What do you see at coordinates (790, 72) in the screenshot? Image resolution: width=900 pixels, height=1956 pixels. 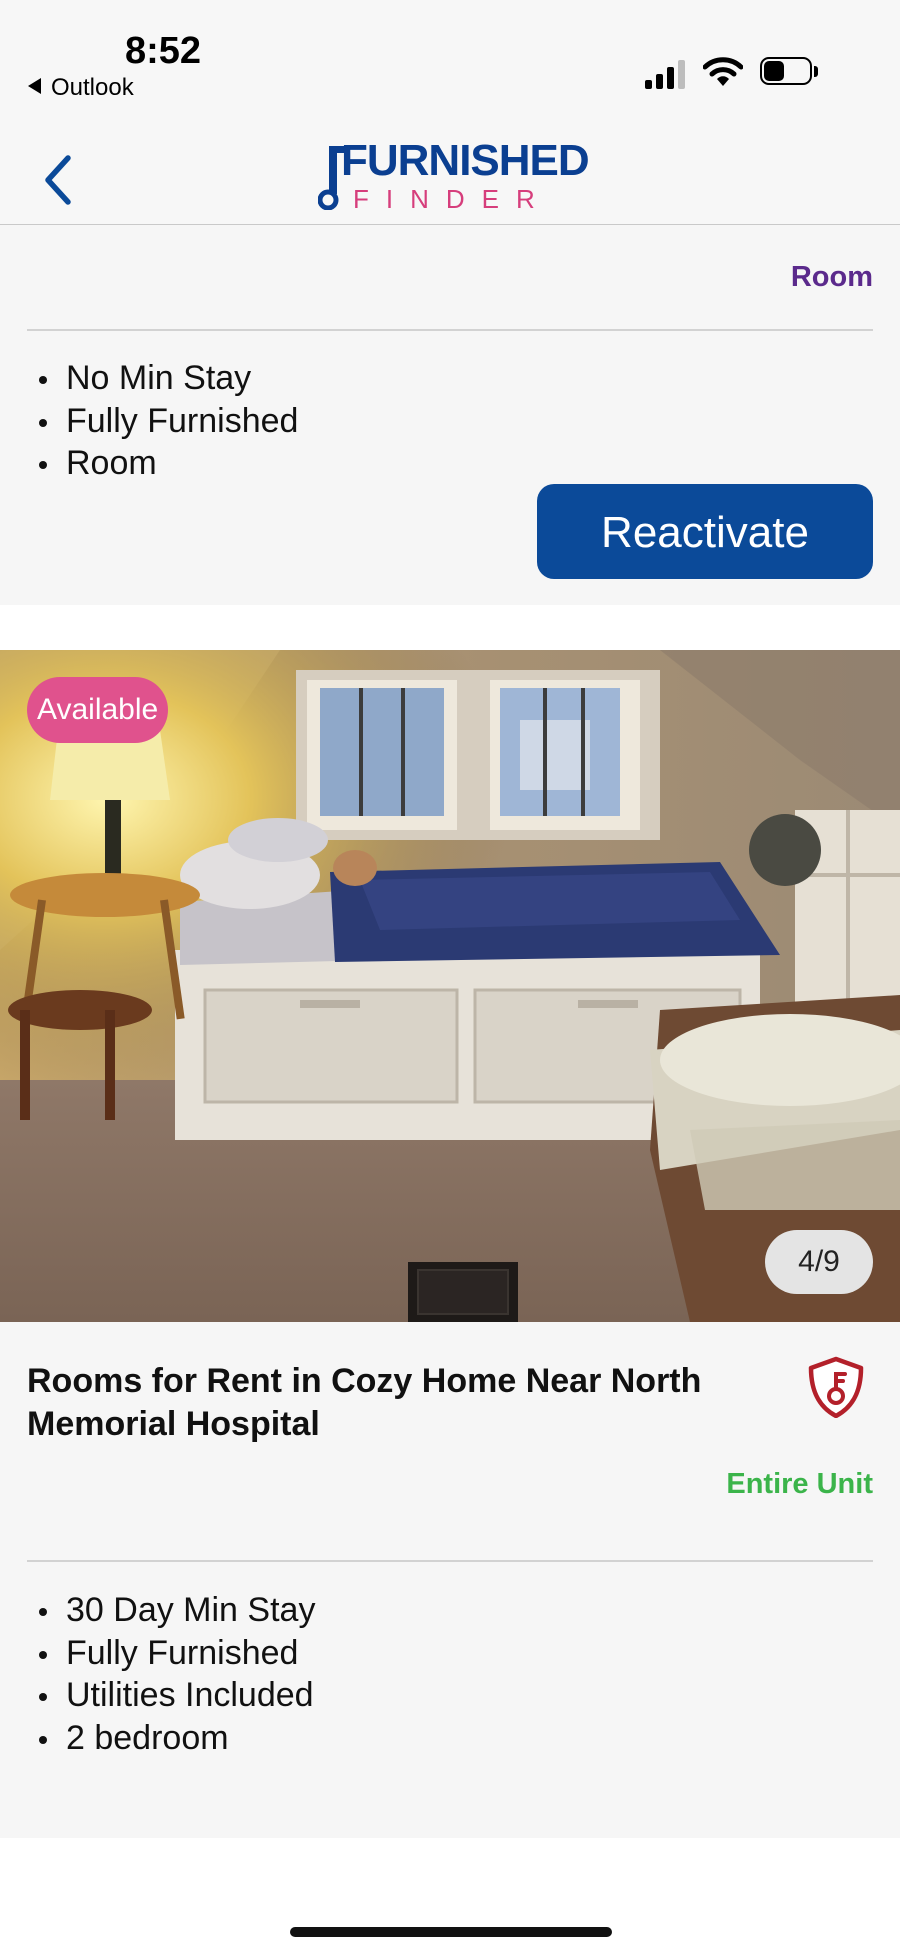 I see `battery-icon` at bounding box center [790, 72].